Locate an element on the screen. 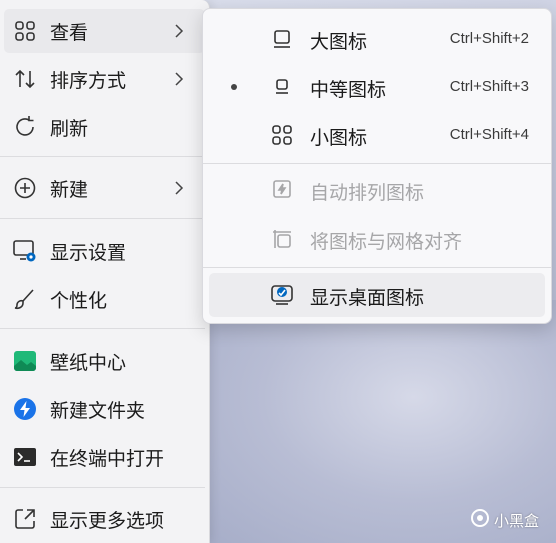  submenu-item-label: 自动排列图标 is located at coordinates (367, 193).